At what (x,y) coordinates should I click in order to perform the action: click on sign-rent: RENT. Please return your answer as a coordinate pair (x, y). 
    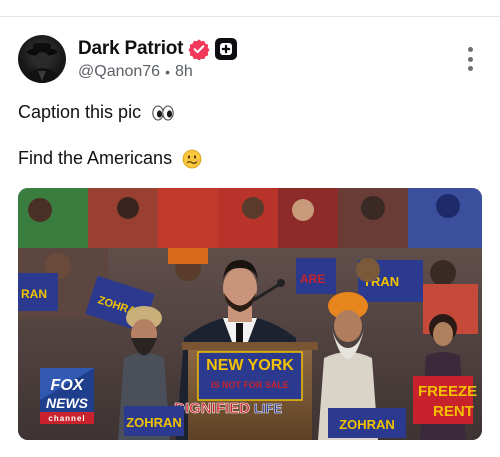
    Looking at the image, I should click on (453, 411).